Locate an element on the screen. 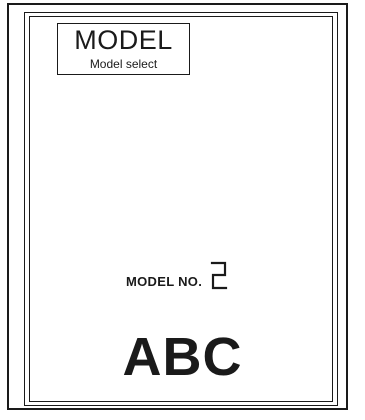 The width and height of the screenshot is (365, 420). model-number-label: MODEL NO. is located at coordinates (164, 281).